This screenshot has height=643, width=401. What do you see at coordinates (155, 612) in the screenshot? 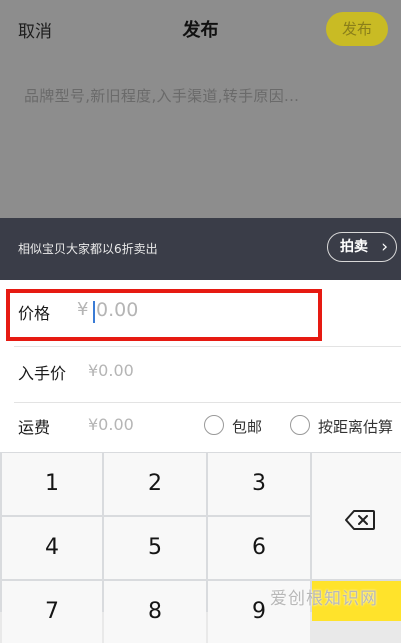
I see `key-8: 8` at bounding box center [155, 612].